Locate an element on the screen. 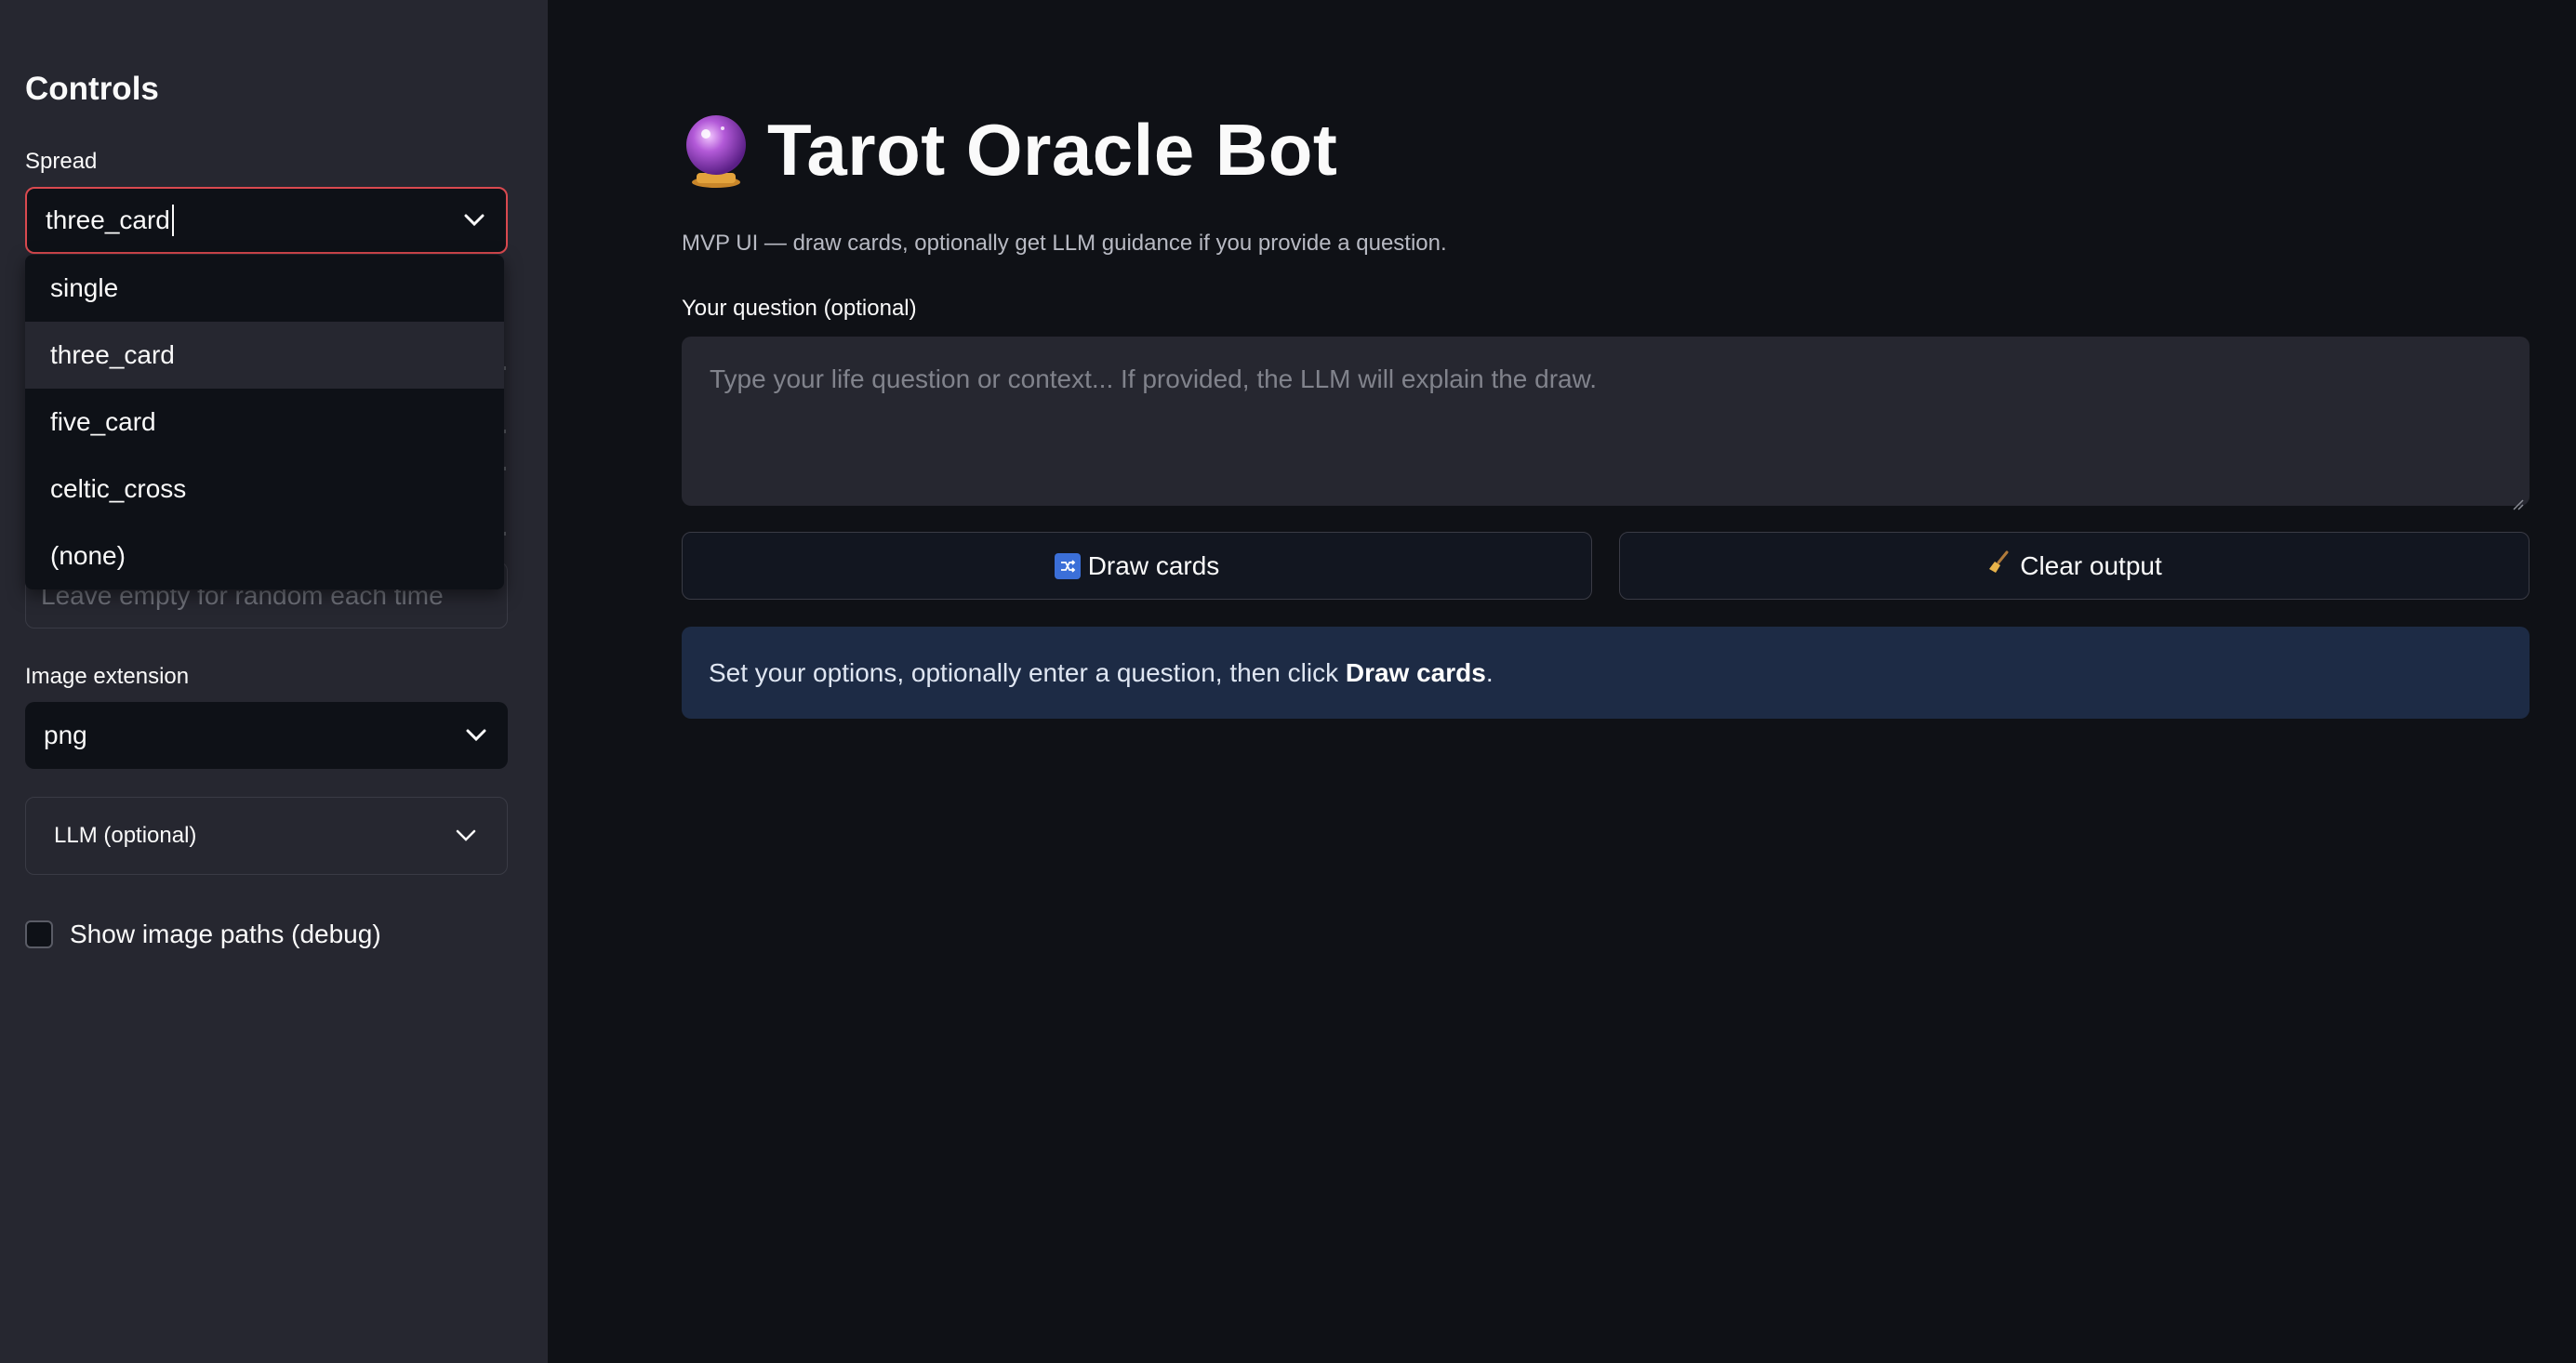  page-title: Tarot Oracle Bot is located at coordinates (1052, 150).